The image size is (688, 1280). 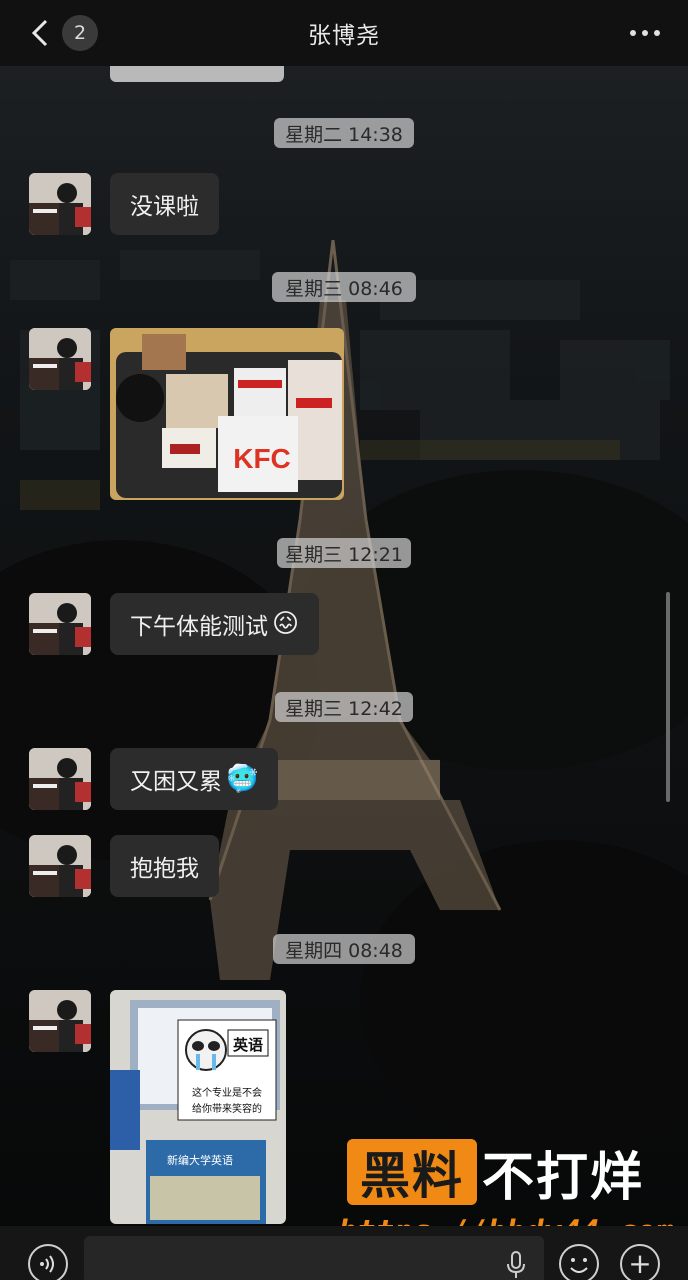 I want to click on emoji-button, so click(x=579, y=1262).